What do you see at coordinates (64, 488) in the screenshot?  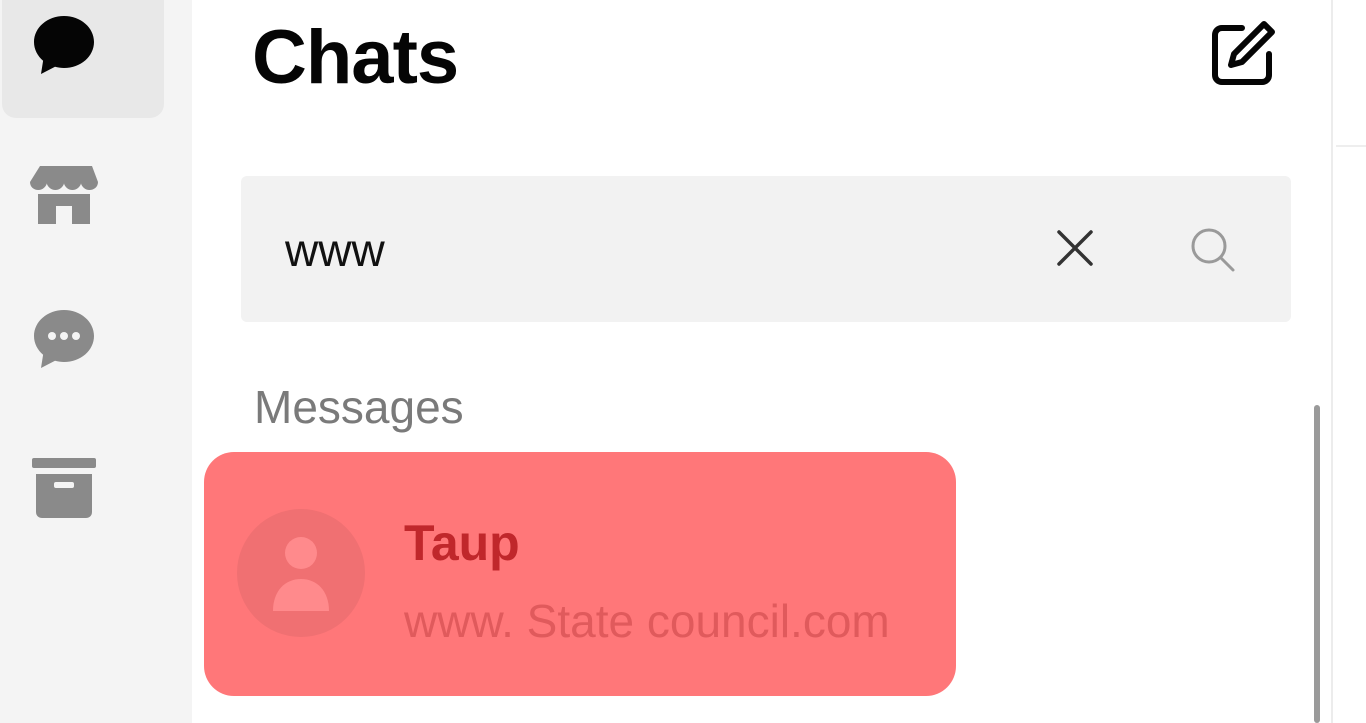 I see `archive-box-icon` at bounding box center [64, 488].